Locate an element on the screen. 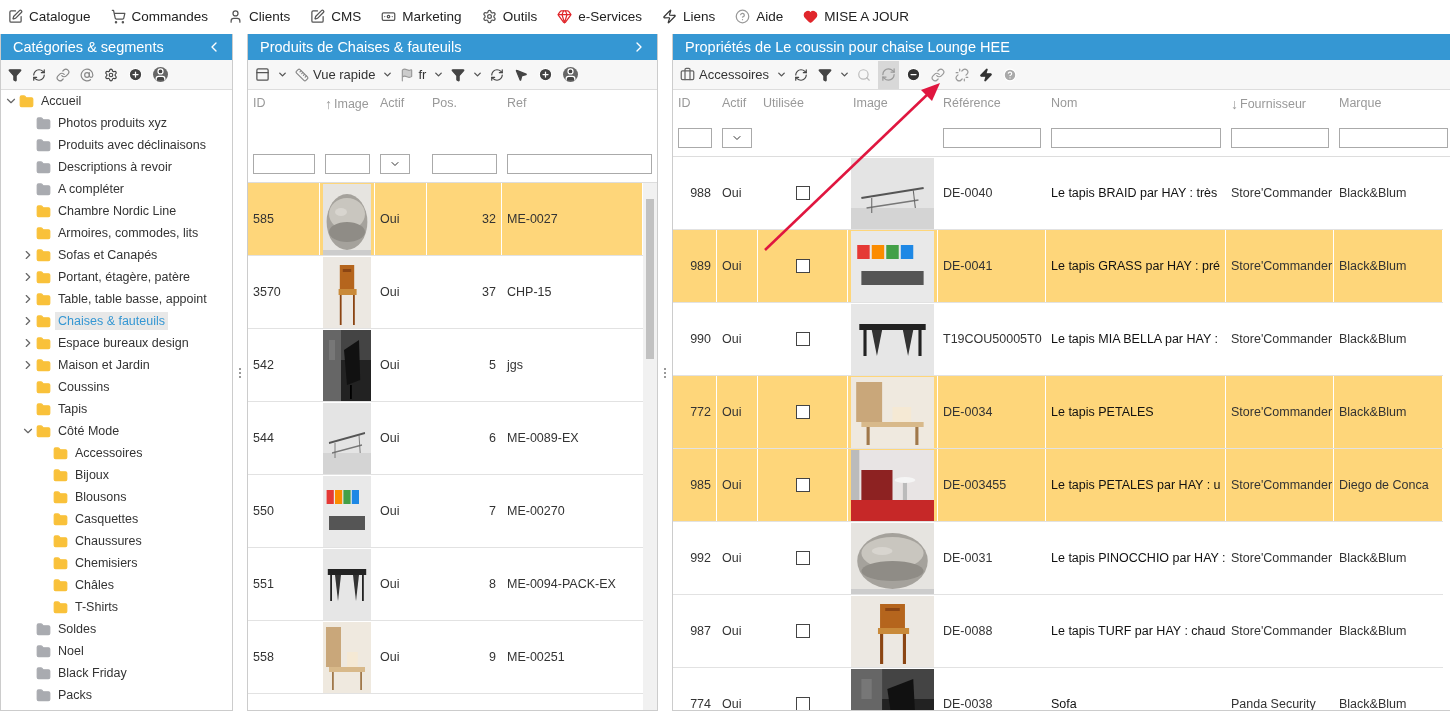 Image resolution: width=1450 pixels, height=711 pixels. table-cell: 7 is located at coordinates (492, 511).